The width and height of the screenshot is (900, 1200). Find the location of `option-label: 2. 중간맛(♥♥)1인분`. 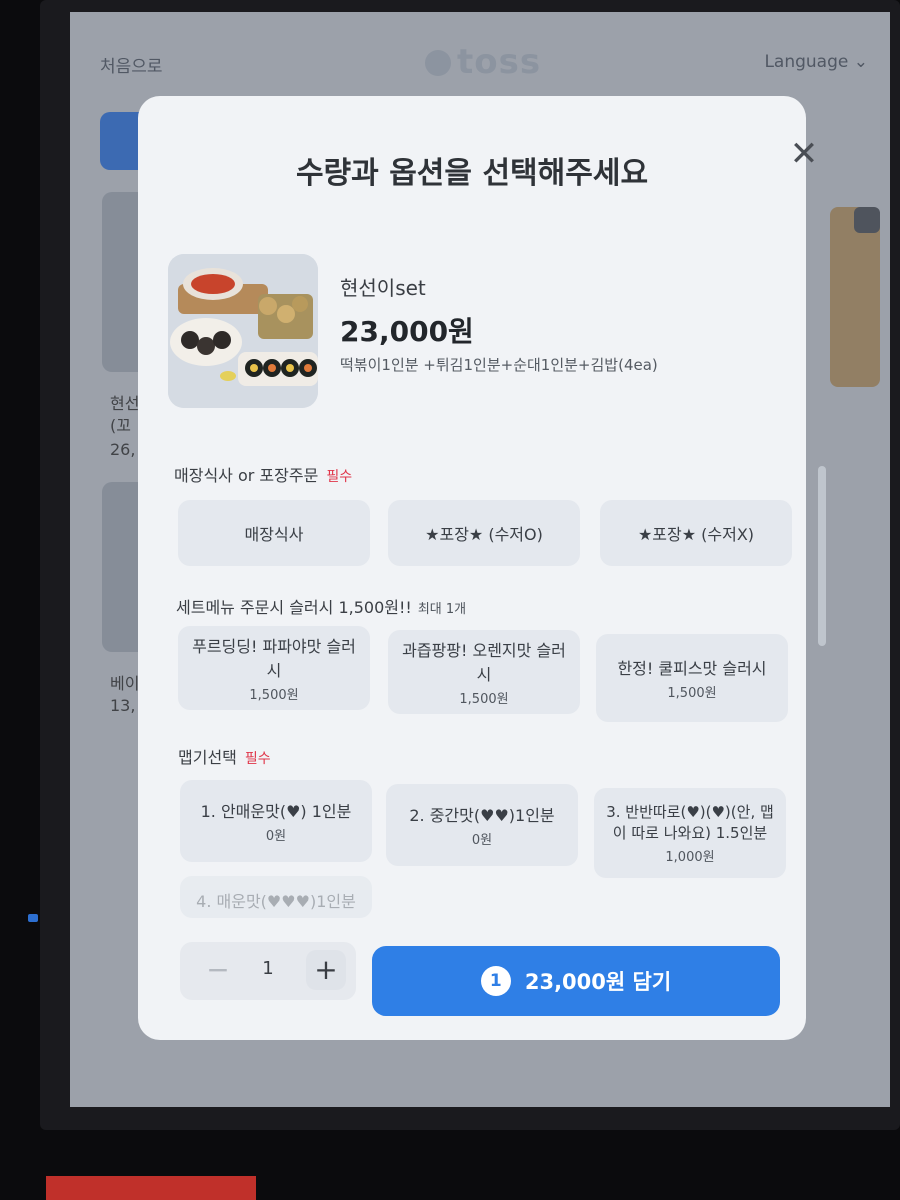

option-label: 2. 중간맛(♥♥)1인분 is located at coordinates (482, 815).